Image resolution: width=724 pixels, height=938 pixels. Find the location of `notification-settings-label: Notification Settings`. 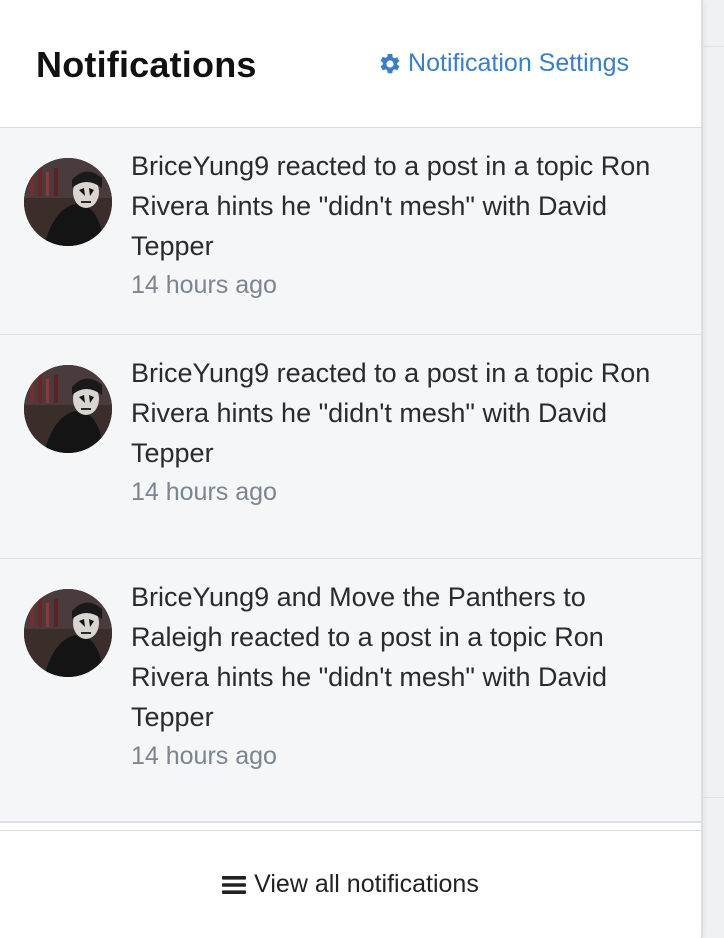

notification-settings-label: Notification Settings is located at coordinates (518, 63).